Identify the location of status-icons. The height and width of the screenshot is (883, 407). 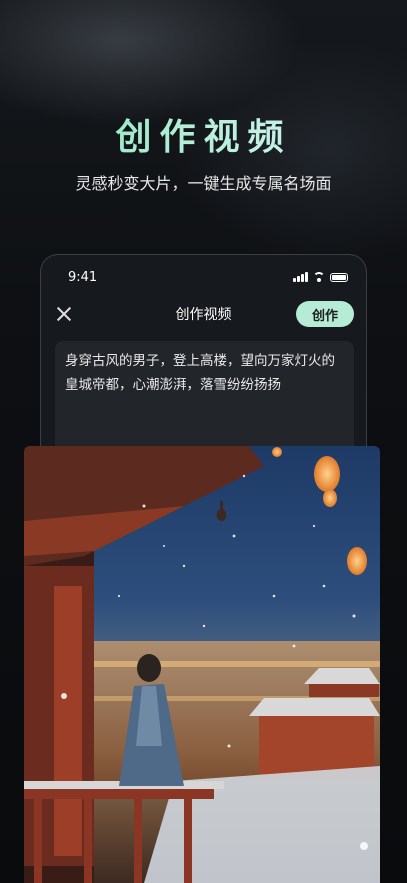
(320, 277).